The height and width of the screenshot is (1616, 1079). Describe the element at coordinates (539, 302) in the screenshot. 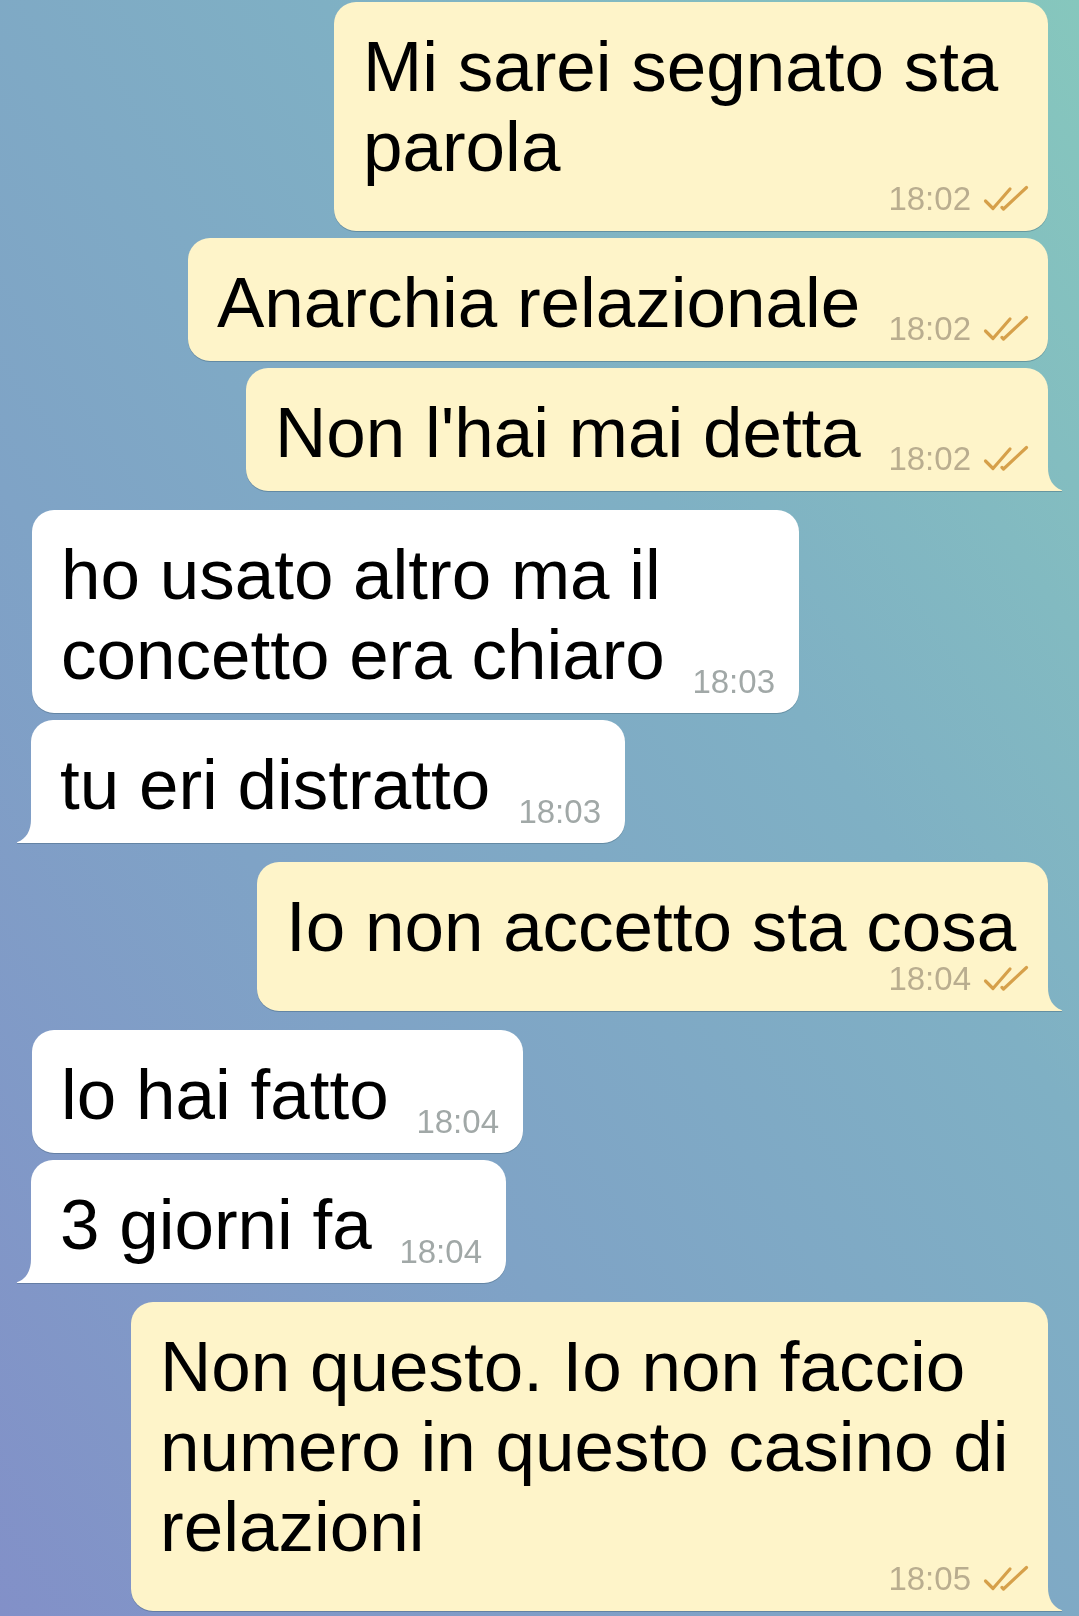

I see `message-text: Anarchia relazionale` at that location.